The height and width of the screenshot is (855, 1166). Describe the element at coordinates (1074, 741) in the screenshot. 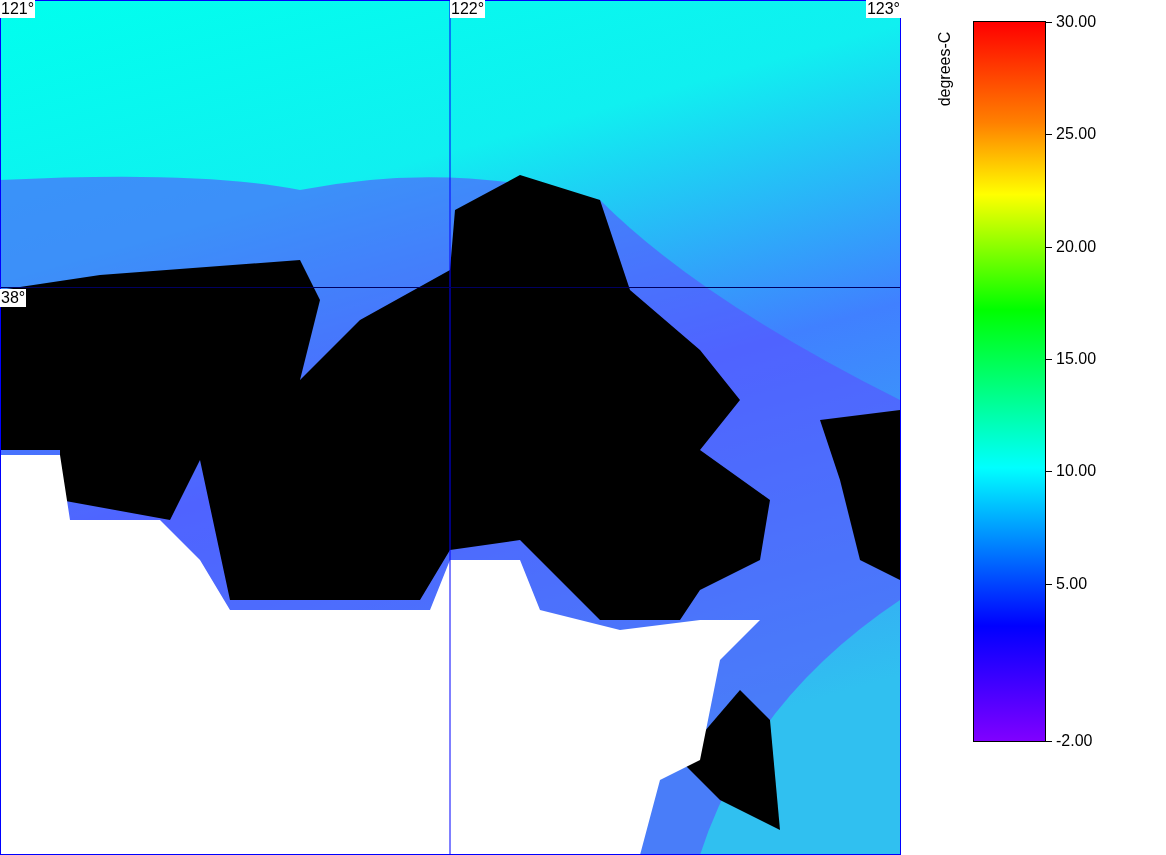

I see `colorbar-tick-label: -2.00` at that location.